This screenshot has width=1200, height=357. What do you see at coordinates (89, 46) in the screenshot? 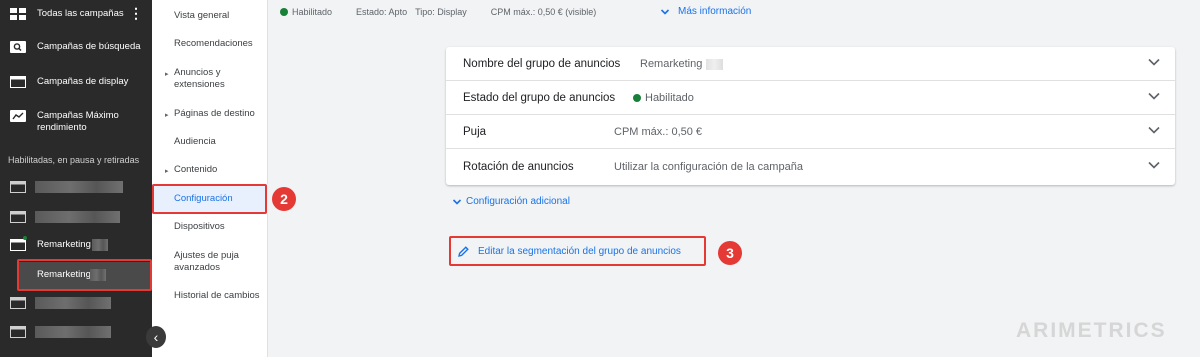
I see `sidebar-item-label: Campañas de búsqueda` at bounding box center [89, 46].